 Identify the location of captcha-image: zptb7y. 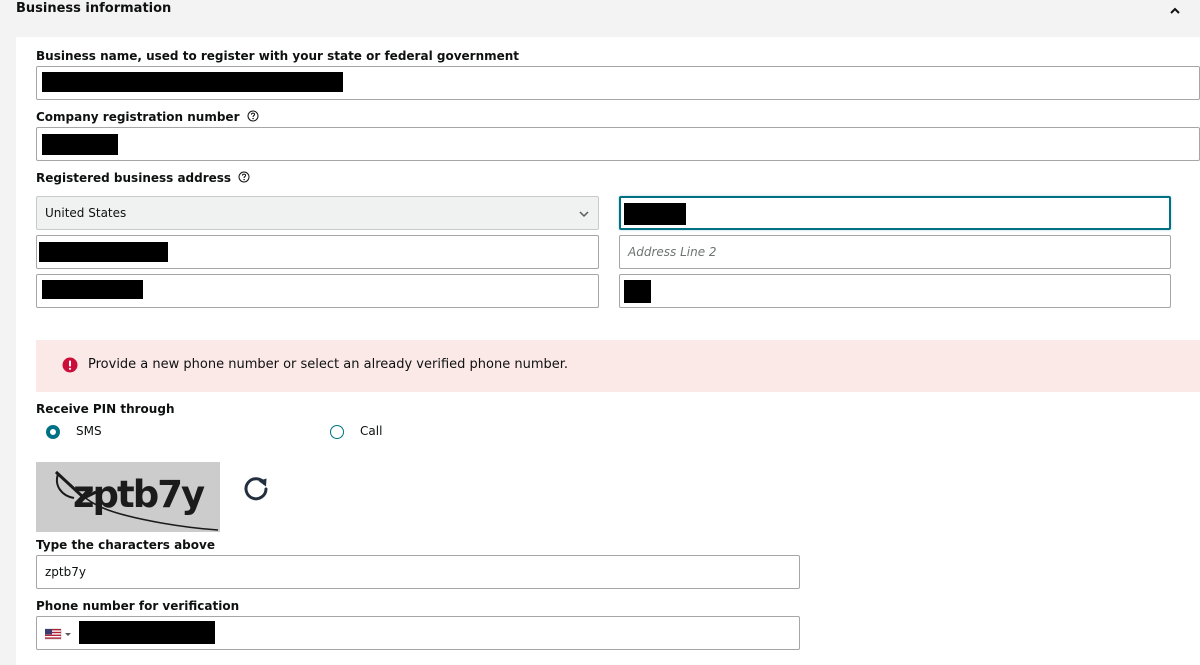
(128, 497).